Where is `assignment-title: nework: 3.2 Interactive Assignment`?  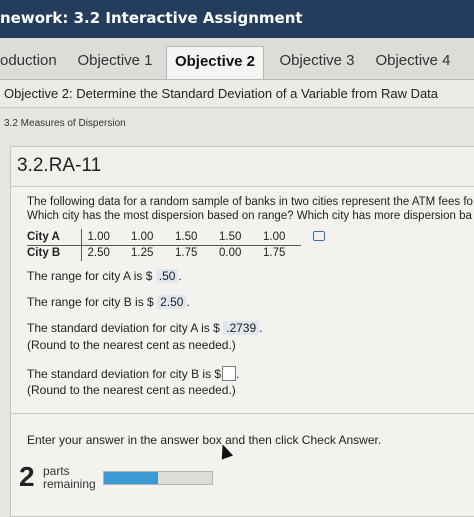
assignment-title: nework: 3.2 Interactive Assignment is located at coordinates (151, 18).